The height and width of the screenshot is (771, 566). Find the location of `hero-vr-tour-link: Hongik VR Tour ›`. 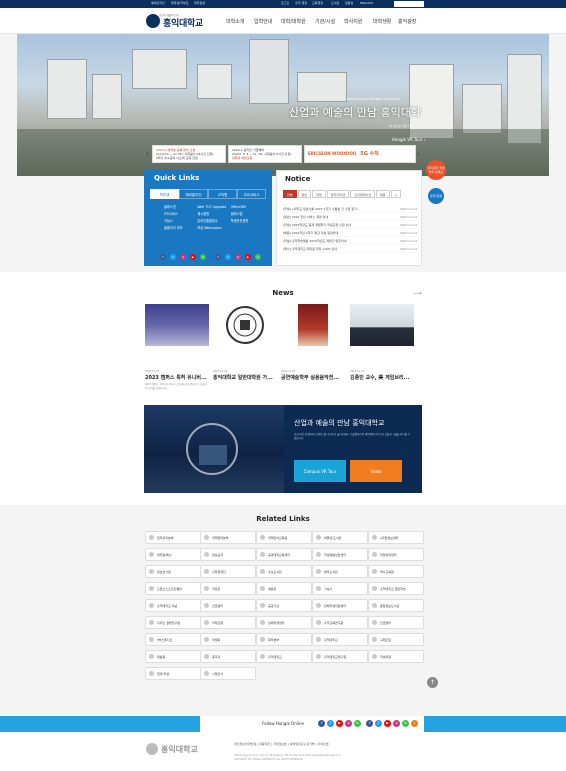

hero-vr-tour-link: Hongik VR Tour › is located at coordinates (408, 139).